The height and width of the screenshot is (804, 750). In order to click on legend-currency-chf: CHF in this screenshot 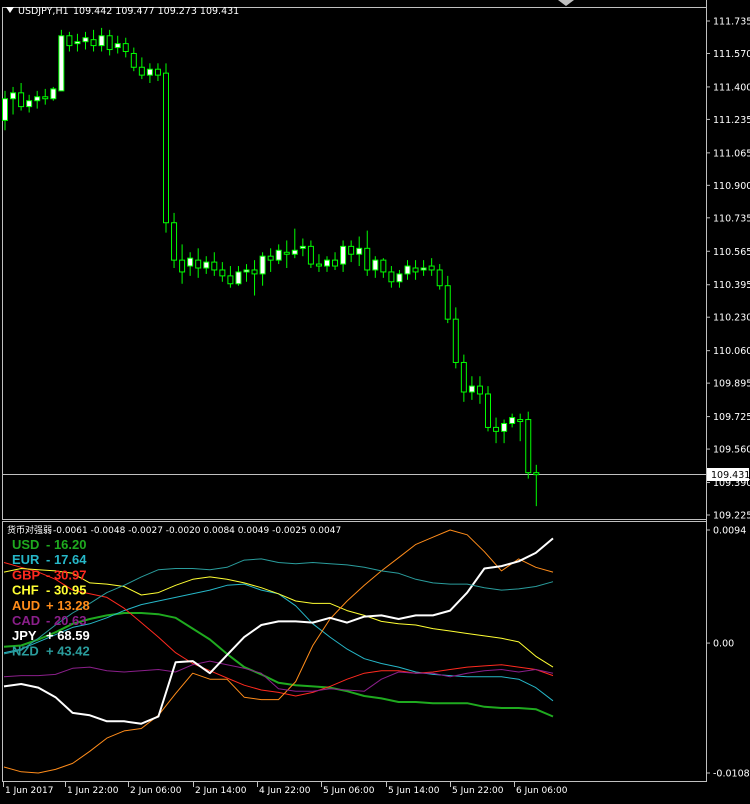, I will do `click(25, 590)`.